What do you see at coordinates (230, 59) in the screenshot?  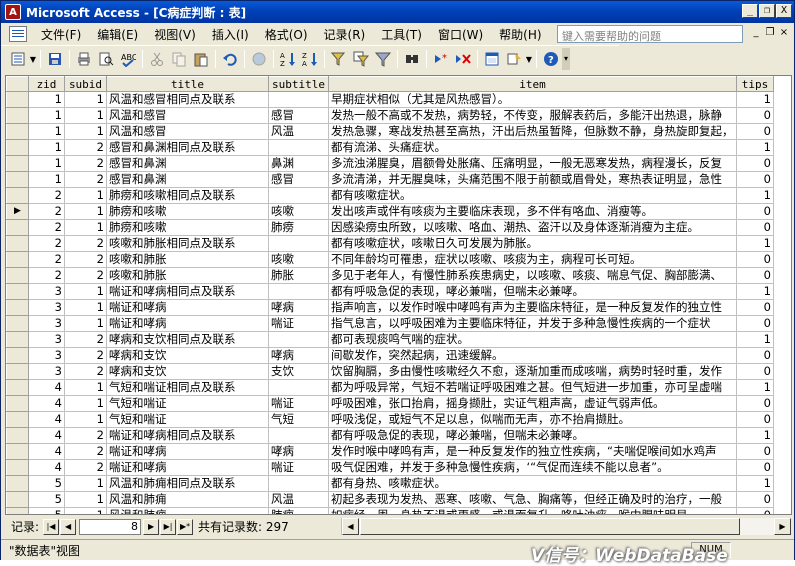 I see `undo-icon` at bounding box center [230, 59].